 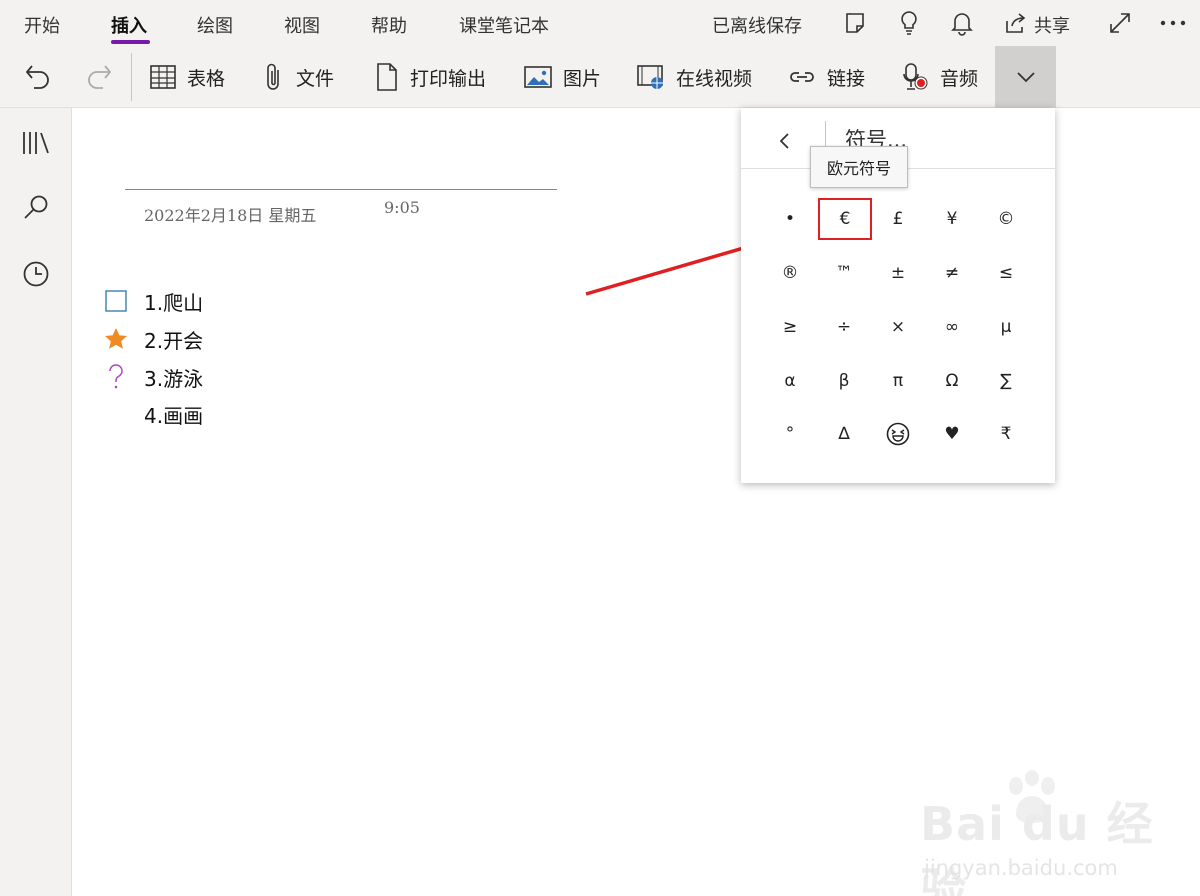 I want to click on list-item: 4.画画, so click(x=153, y=414).